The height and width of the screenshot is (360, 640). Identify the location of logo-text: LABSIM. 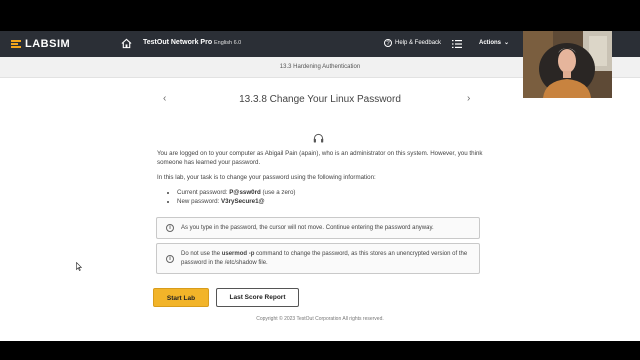
(48, 44).